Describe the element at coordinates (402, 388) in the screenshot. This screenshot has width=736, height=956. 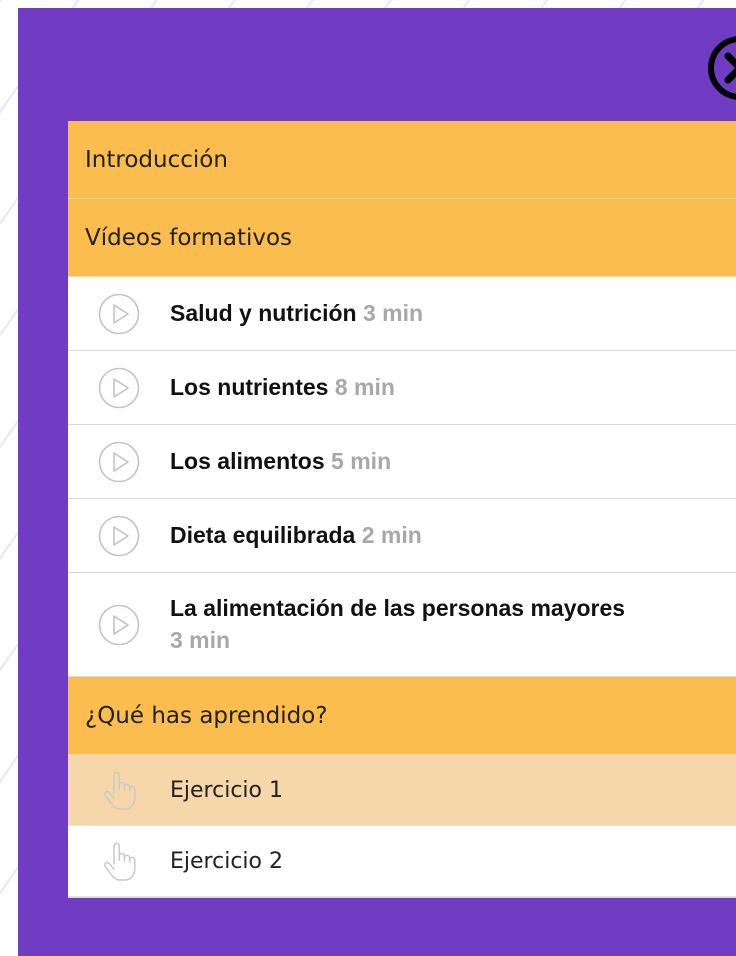
I see `video-item: Los nutrientes 8 min` at that location.